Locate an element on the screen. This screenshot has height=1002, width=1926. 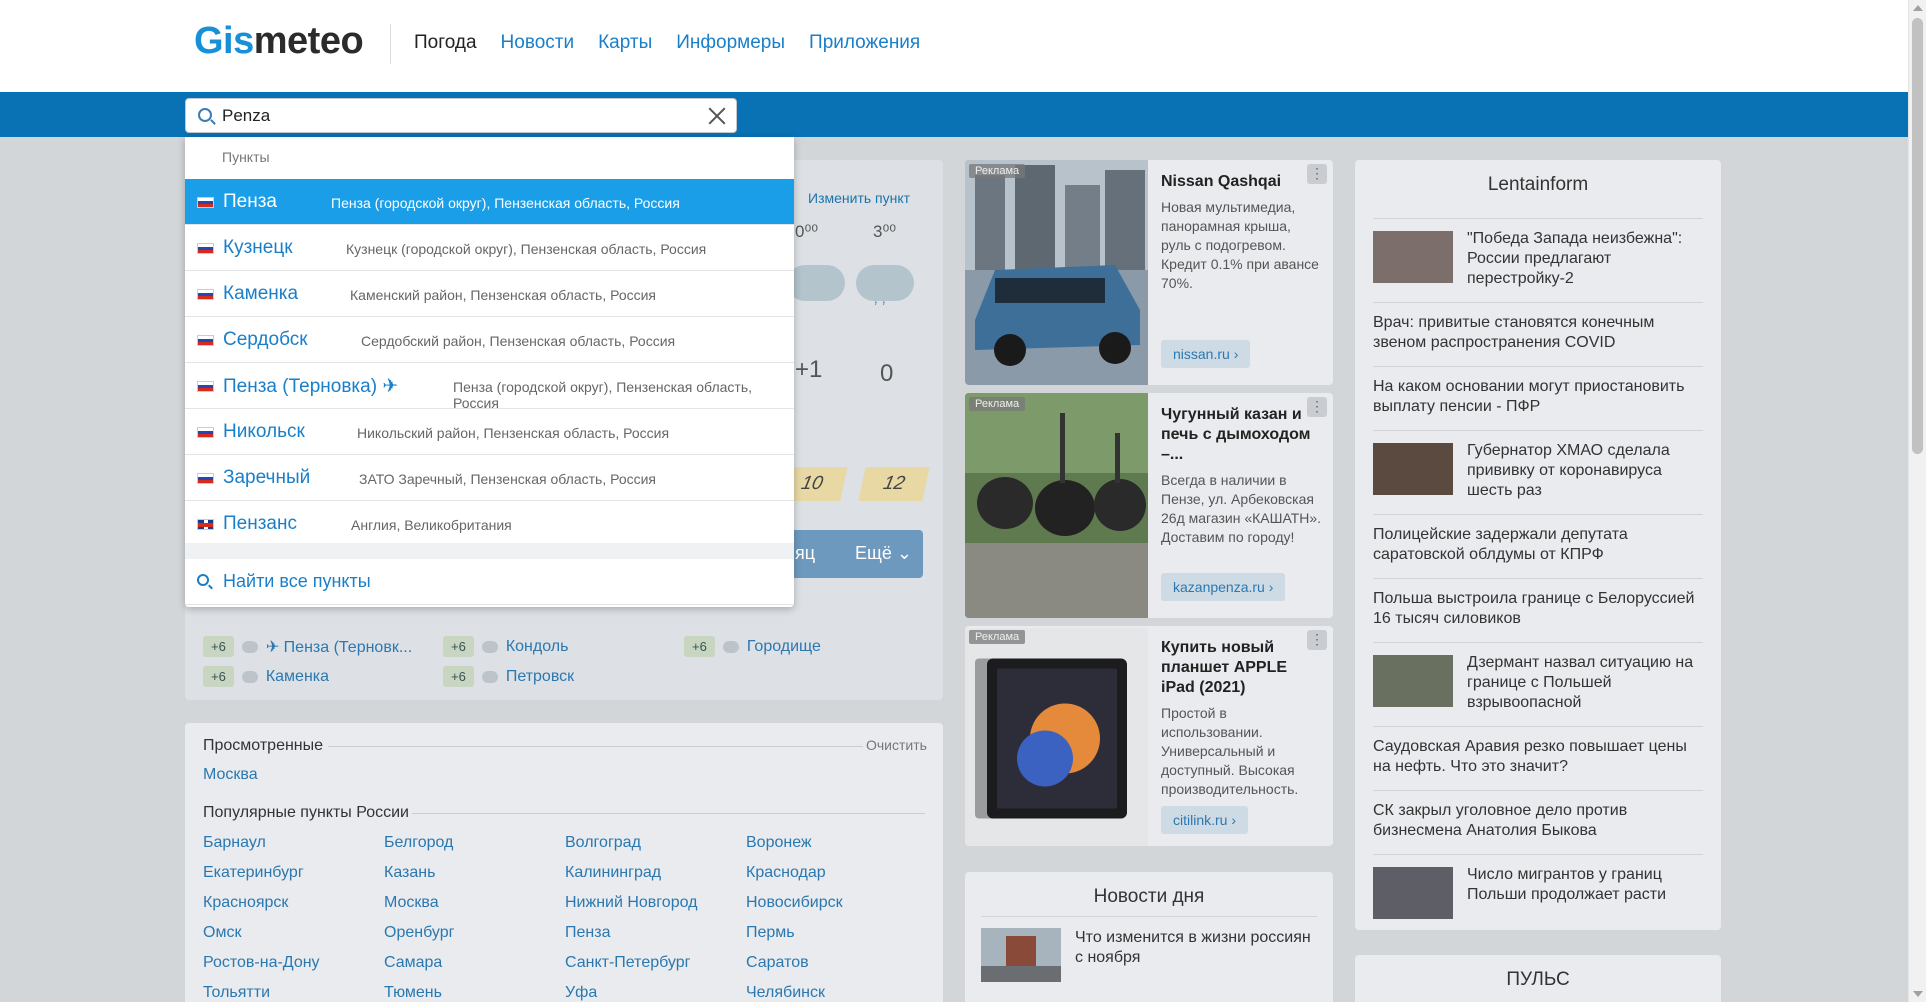
popular-point-link: Саратов is located at coordinates (777, 963).